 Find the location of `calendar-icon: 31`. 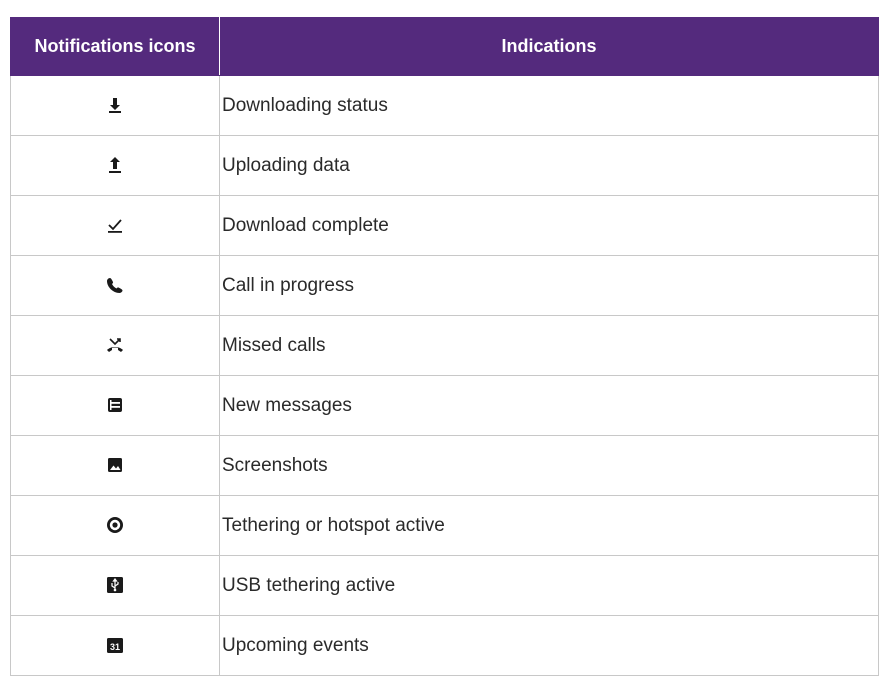

calendar-icon: 31 is located at coordinates (115, 645).